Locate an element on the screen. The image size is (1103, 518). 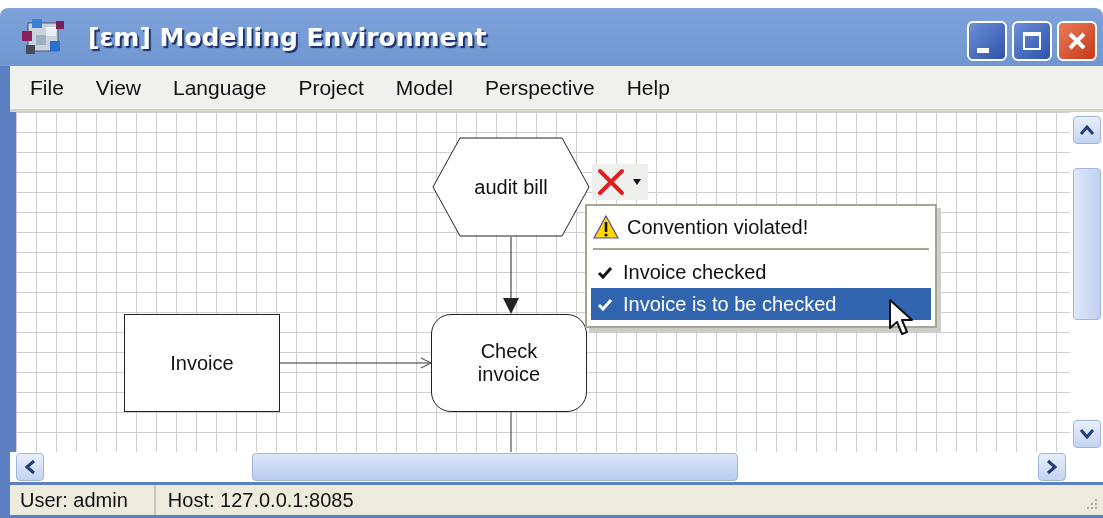
scroll-up-button is located at coordinates (1086, 130).